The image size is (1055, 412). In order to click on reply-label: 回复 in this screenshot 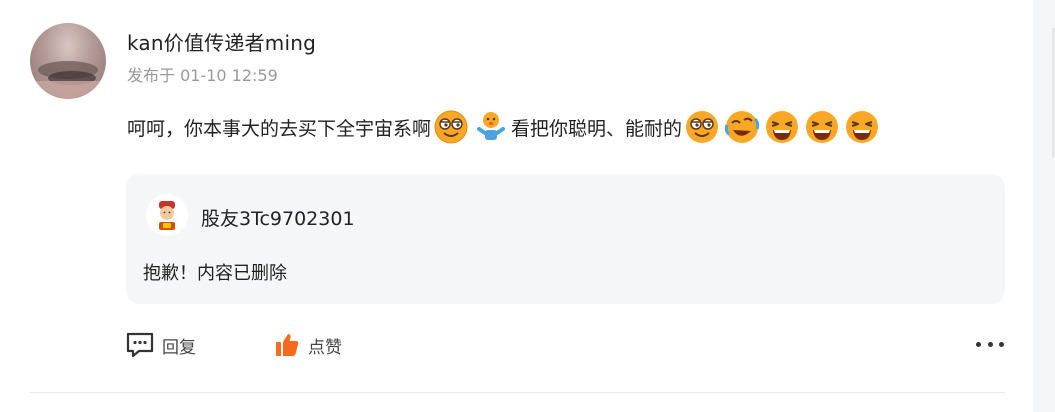, I will do `click(179, 347)`.